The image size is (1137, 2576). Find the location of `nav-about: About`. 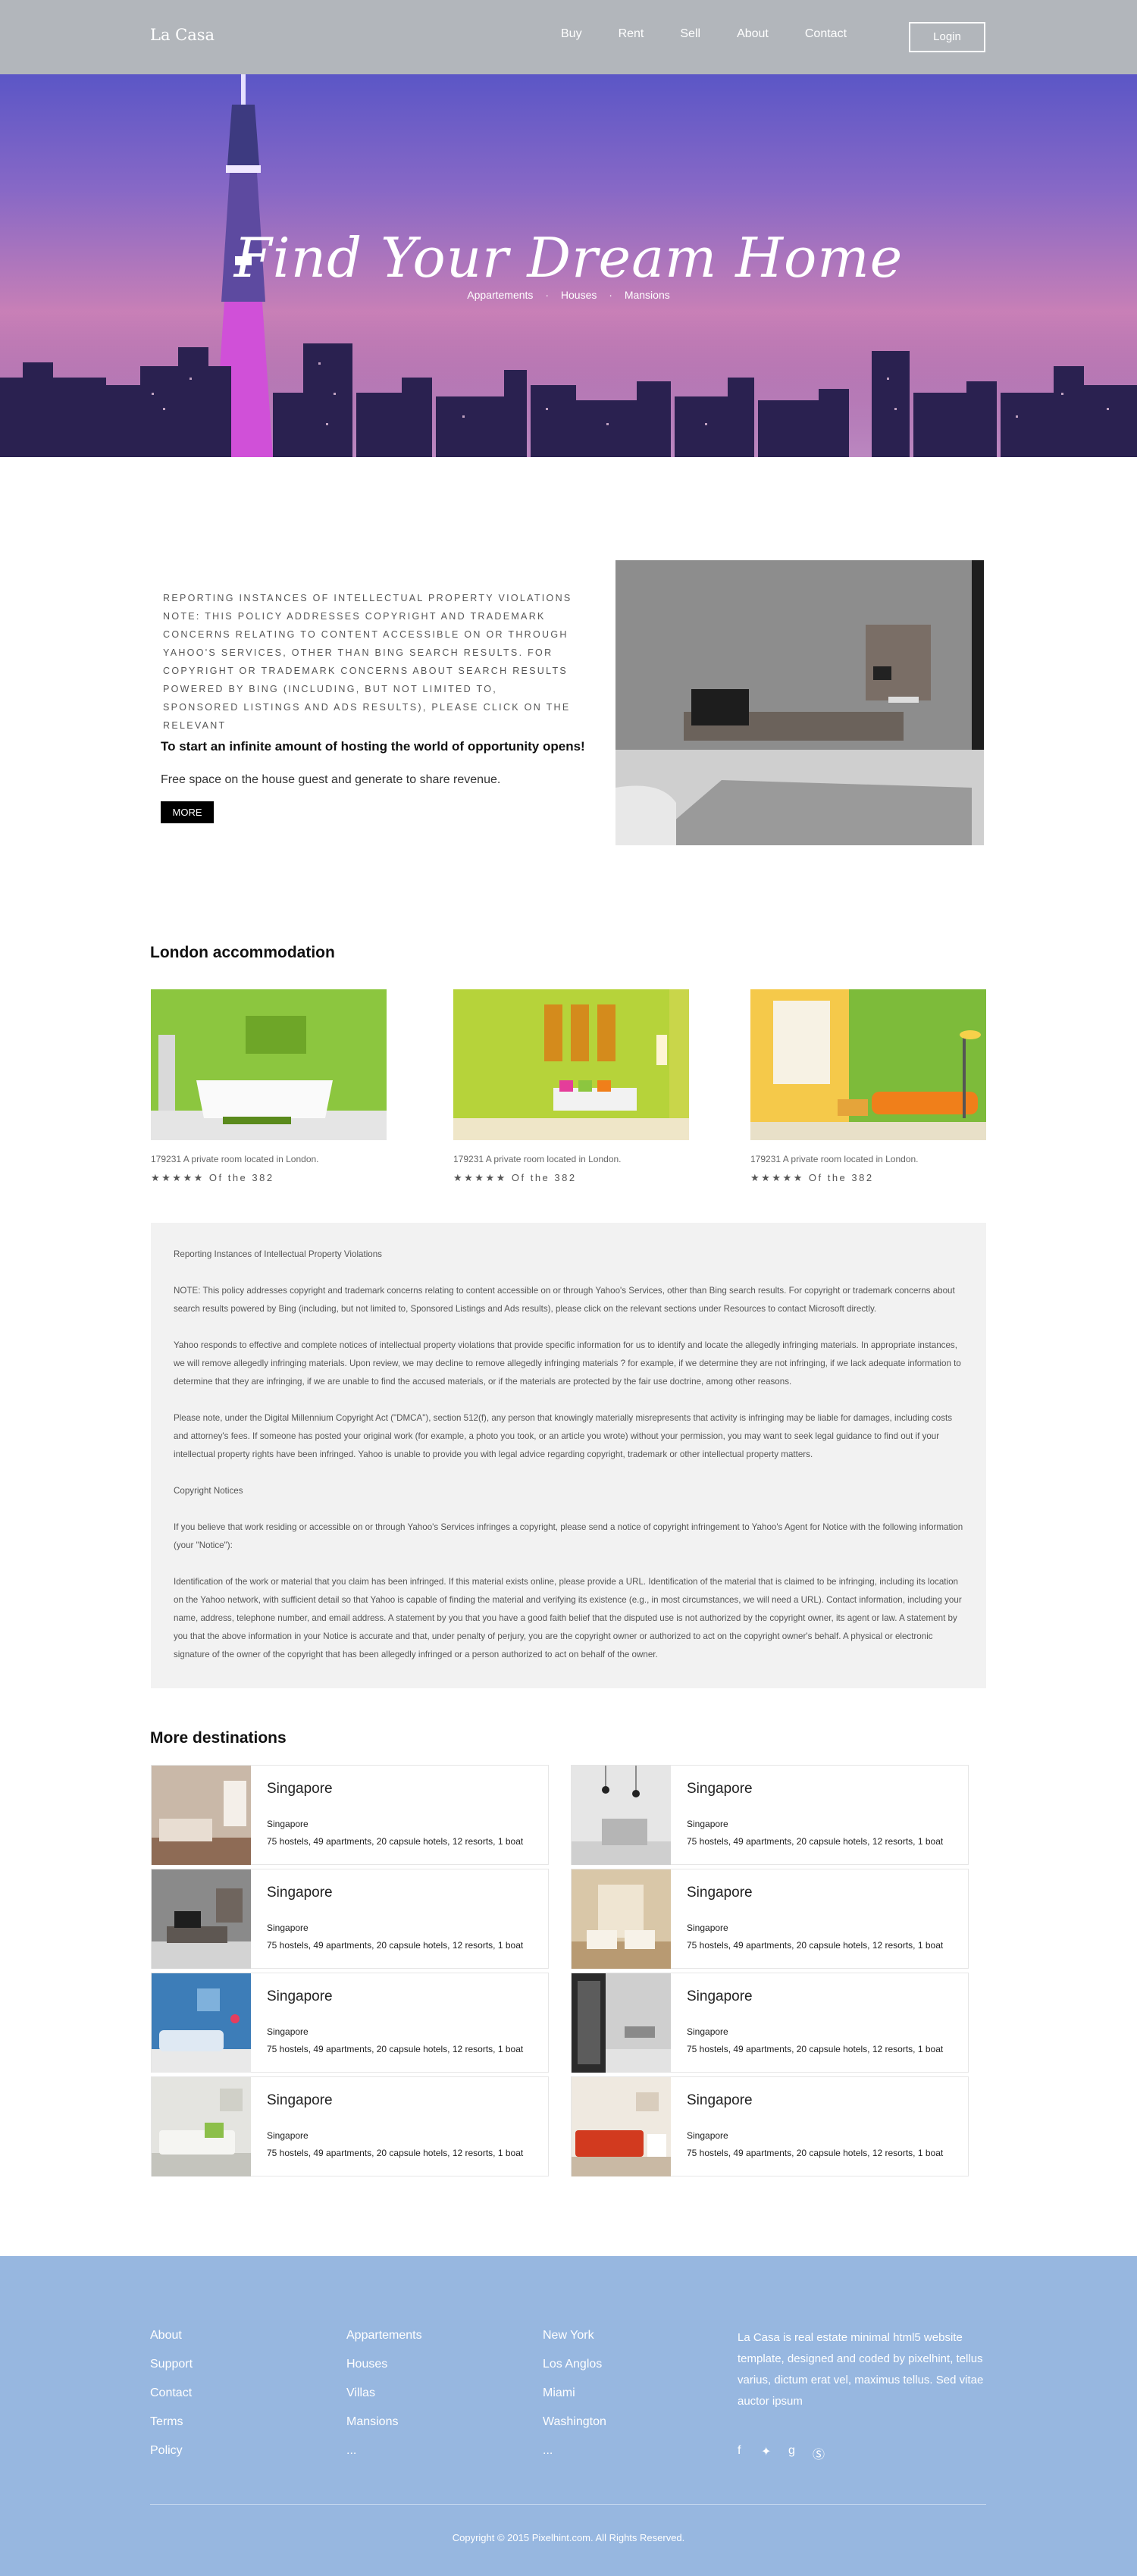

nav-about: About is located at coordinates (753, 34).